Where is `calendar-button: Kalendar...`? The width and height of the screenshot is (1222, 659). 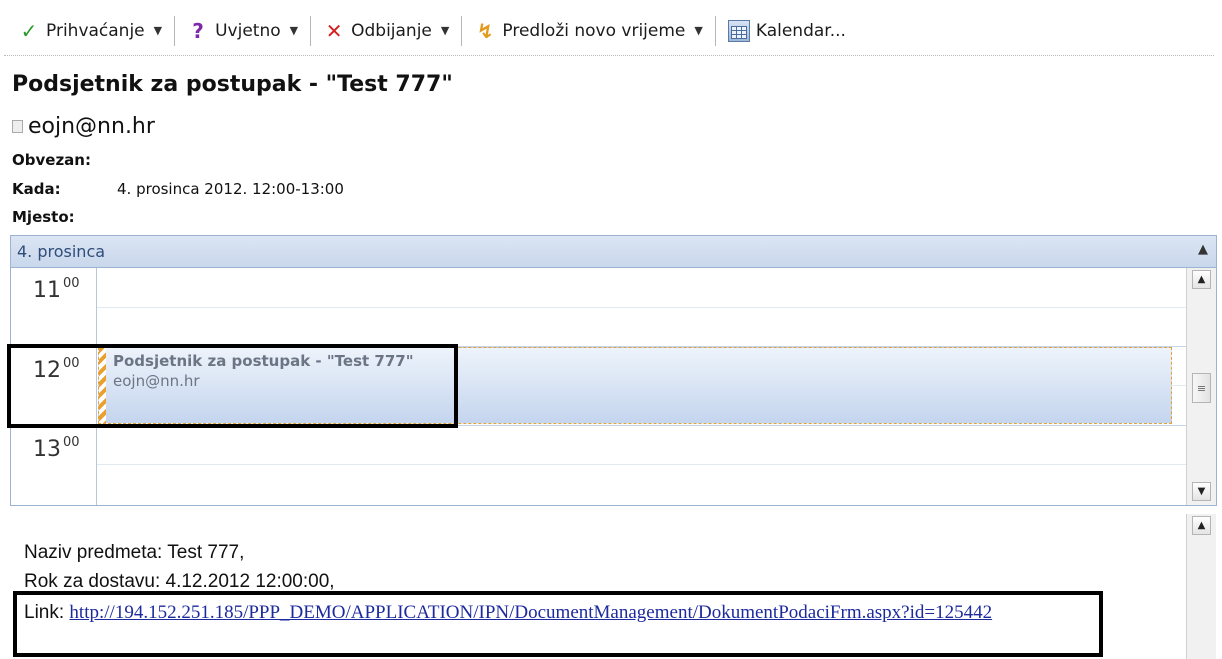 calendar-button: Kalendar... is located at coordinates (787, 31).